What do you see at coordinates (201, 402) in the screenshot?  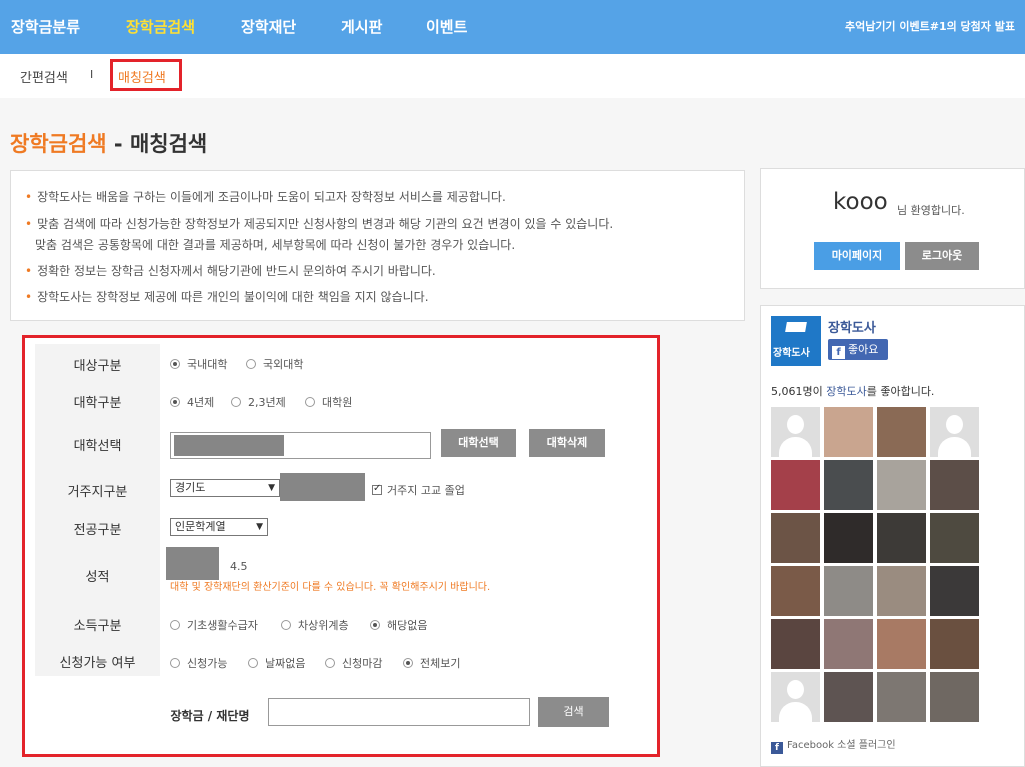 I see `option-label: 4년제` at bounding box center [201, 402].